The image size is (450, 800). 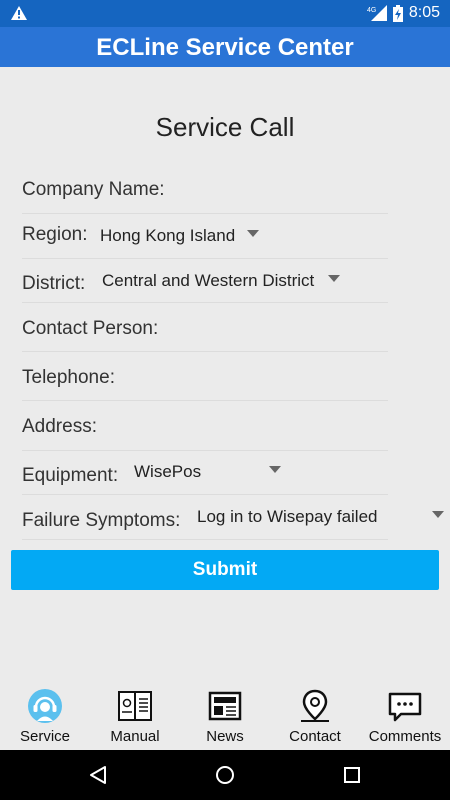 What do you see at coordinates (135, 706) in the screenshot?
I see `manual-book-icon` at bounding box center [135, 706].